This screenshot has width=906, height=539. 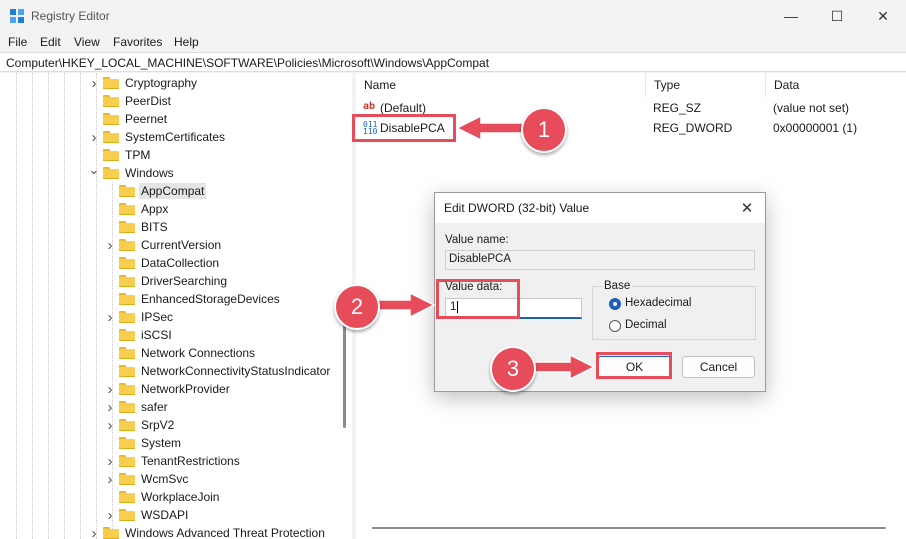 What do you see at coordinates (198, 353) in the screenshot?
I see `tree-item-label: Network Connections` at bounding box center [198, 353].